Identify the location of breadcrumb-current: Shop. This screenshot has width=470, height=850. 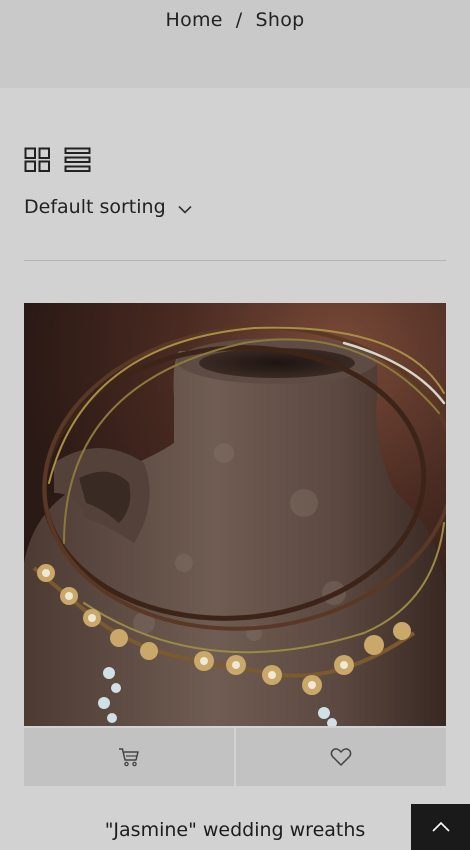
(280, 20).